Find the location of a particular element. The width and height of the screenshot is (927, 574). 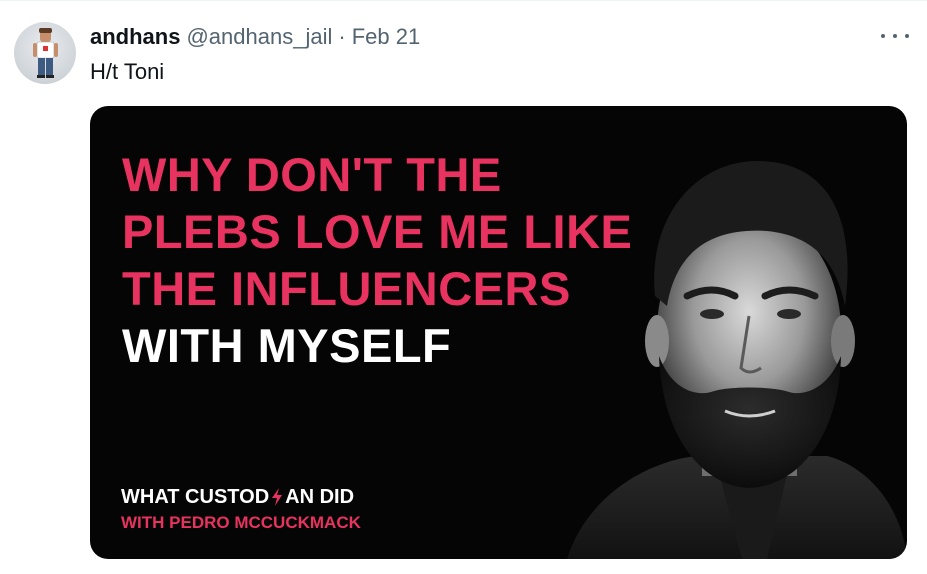

lightning-bolt-icon is located at coordinates (277, 497).